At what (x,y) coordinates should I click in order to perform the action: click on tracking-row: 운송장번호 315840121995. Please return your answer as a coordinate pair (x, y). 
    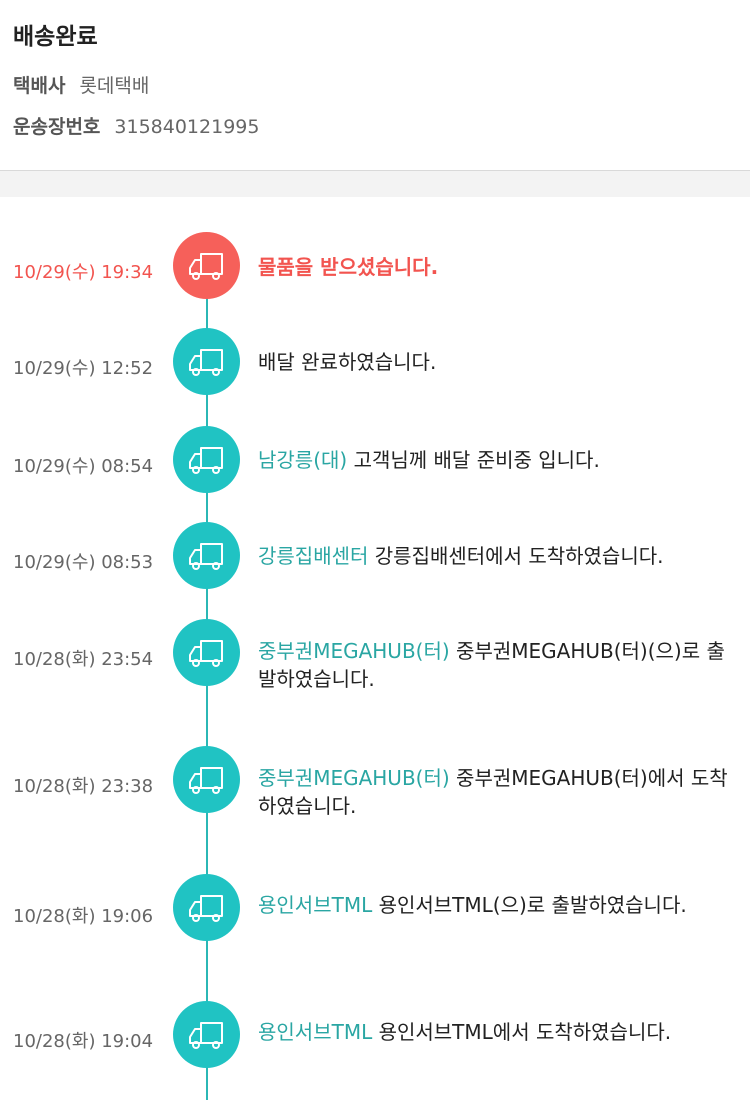
    Looking at the image, I should click on (136, 125).